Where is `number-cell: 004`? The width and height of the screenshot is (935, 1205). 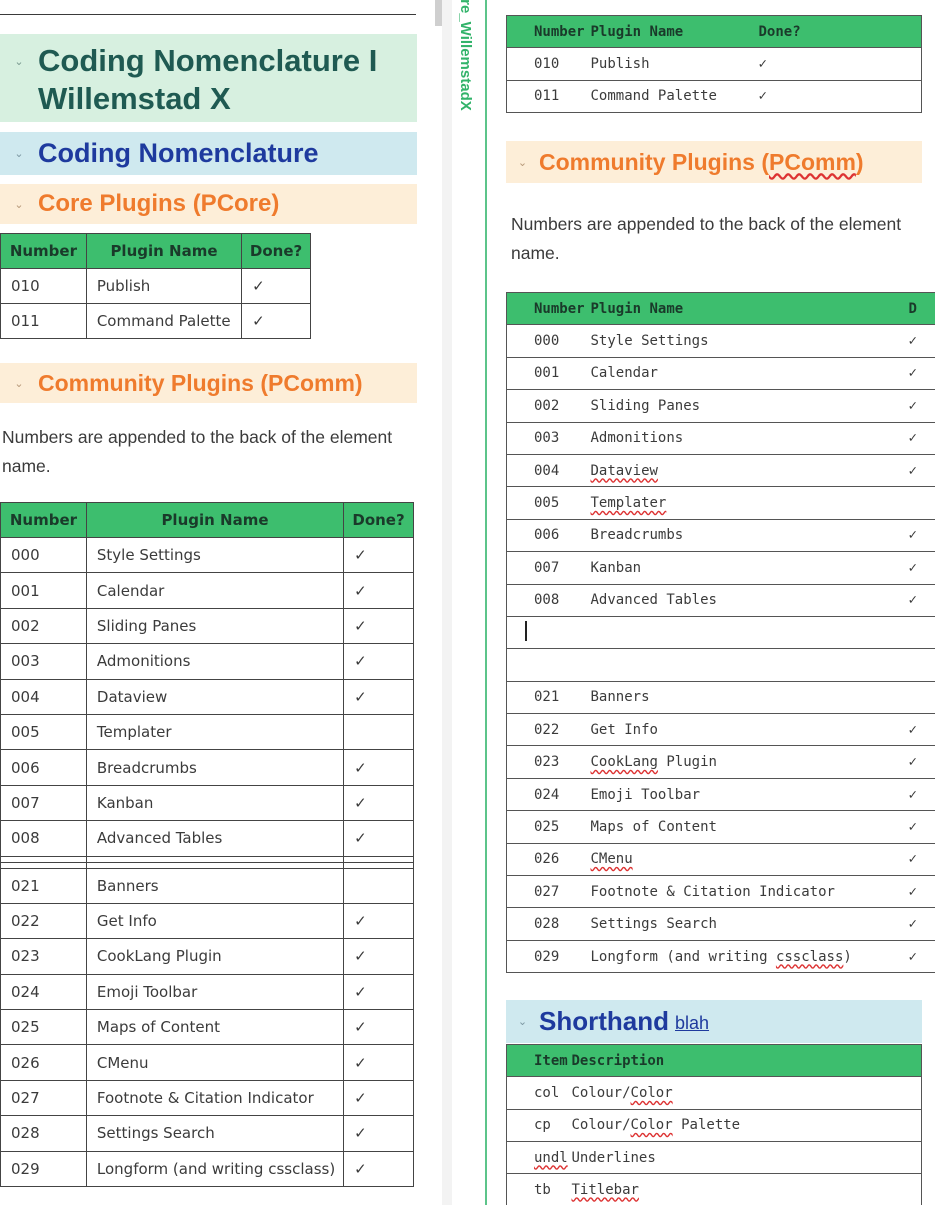 number-cell: 004 is located at coordinates (548, 471).